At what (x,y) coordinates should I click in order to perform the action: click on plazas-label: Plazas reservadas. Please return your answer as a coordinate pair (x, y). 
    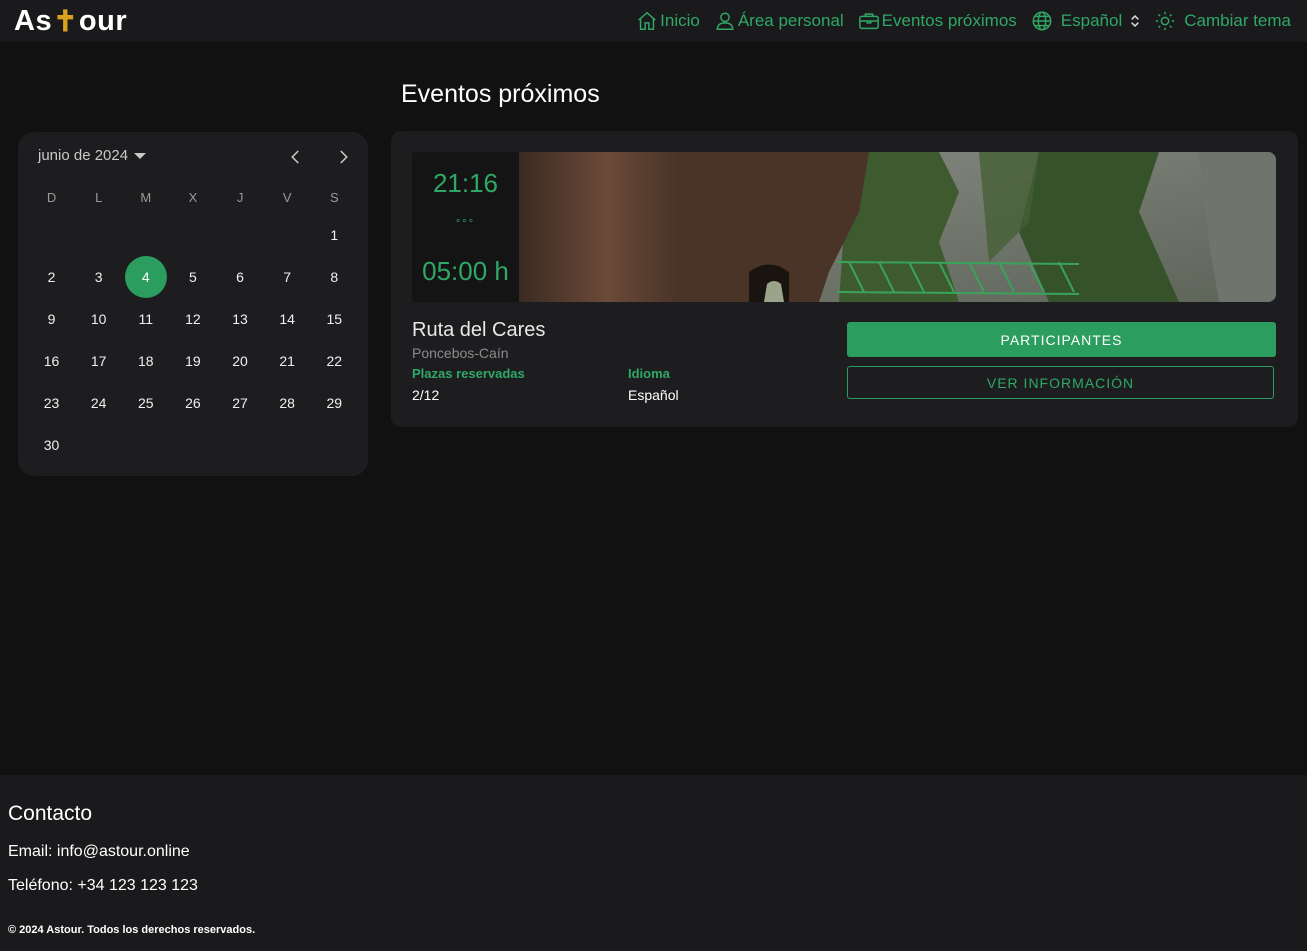
    Looking at the image, I should click on (468, 373).